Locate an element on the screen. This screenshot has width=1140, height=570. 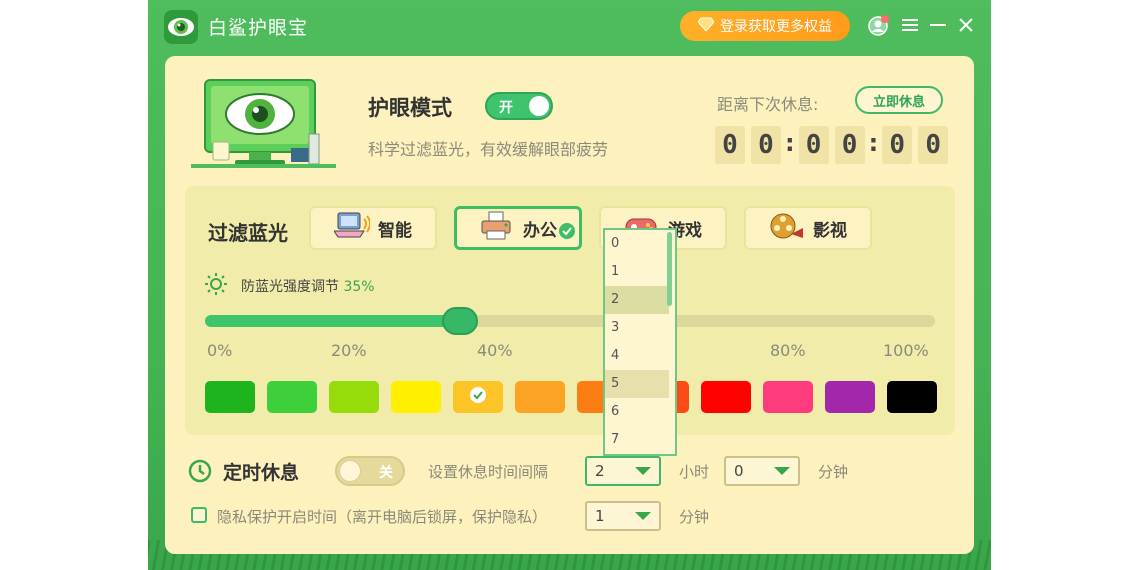
mode-button-film: 影视 is located at coordinates (808, 228).